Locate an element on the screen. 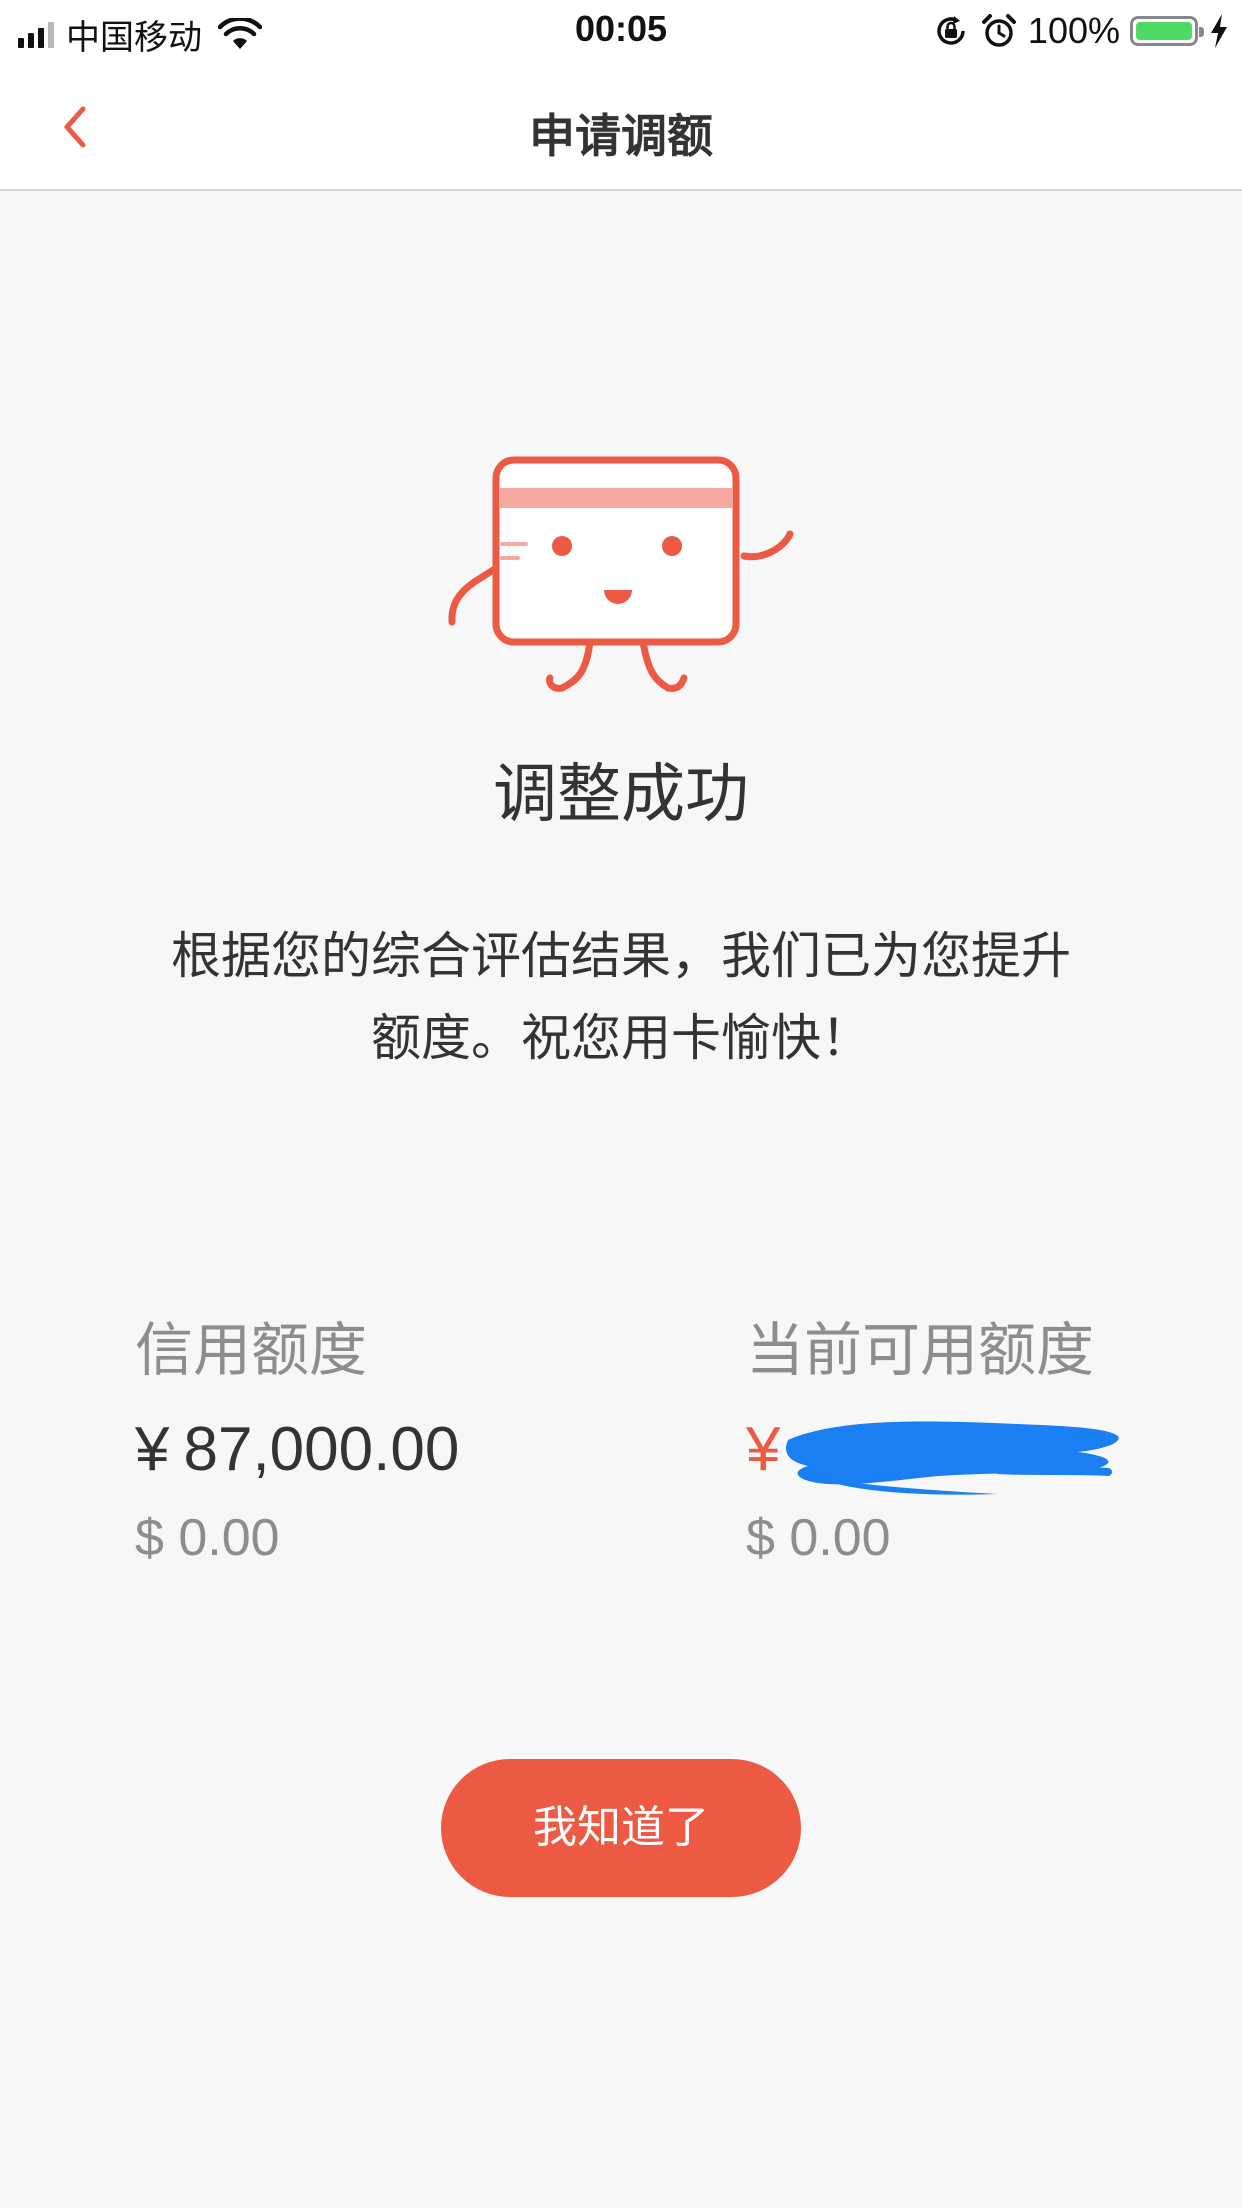 This screenshot has width=1242, height=2208. available-limit-cny: ¥ is located at coordinates (932, 1451).